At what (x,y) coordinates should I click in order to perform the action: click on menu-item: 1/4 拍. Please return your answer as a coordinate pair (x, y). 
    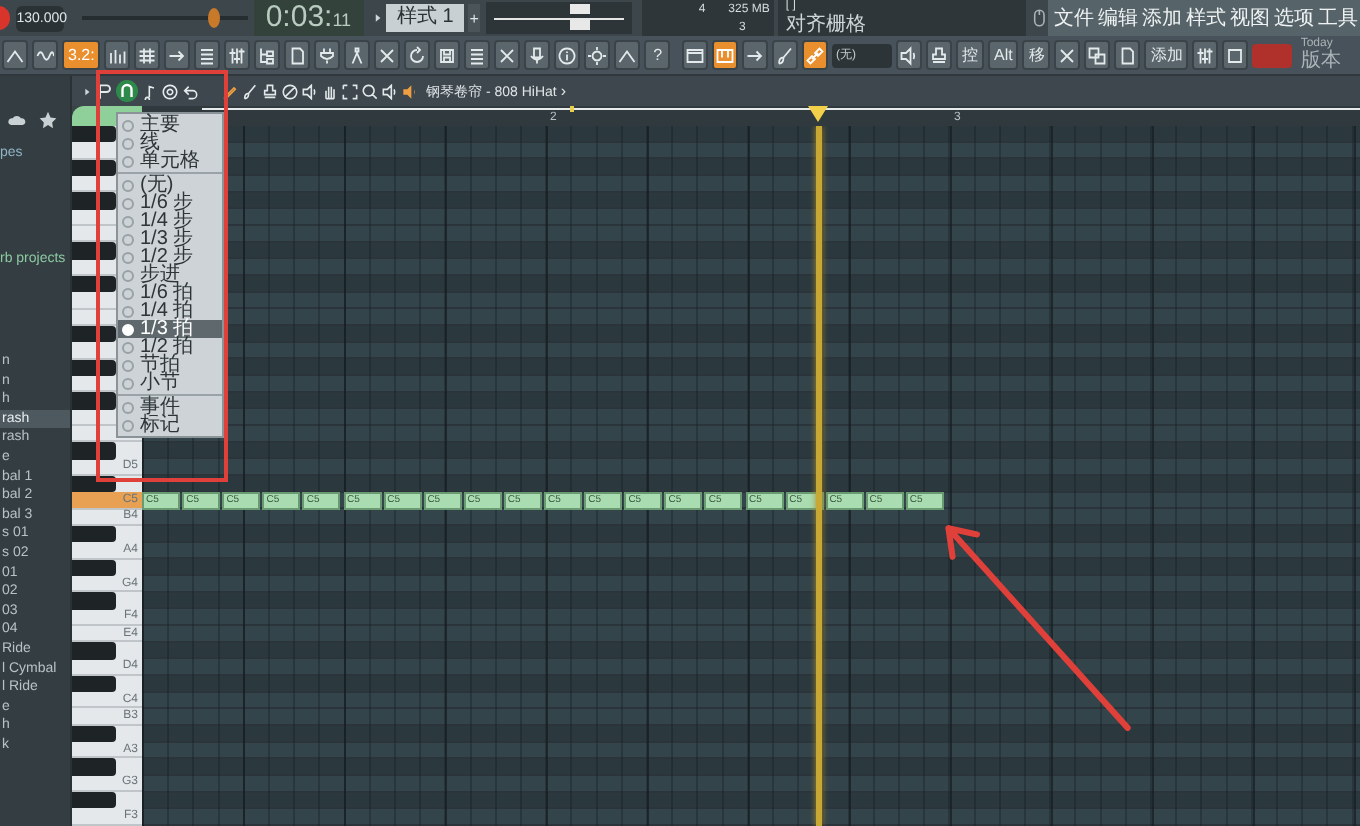
    Looking at the image, I should click on (170, 311).